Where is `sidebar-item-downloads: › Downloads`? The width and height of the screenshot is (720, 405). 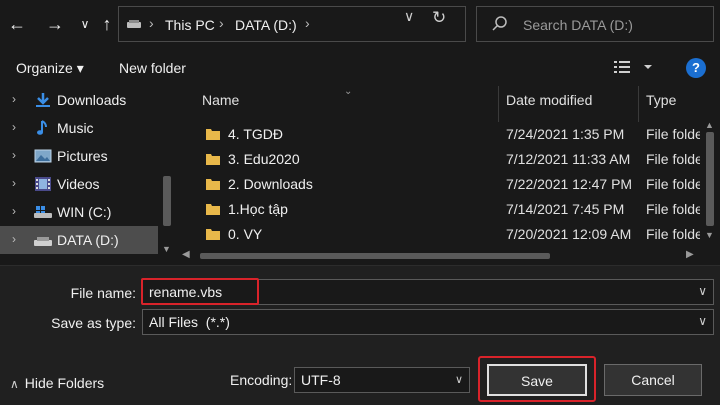 sidebar-item-downloads: › Downloads is located at coordinates (79, 100).